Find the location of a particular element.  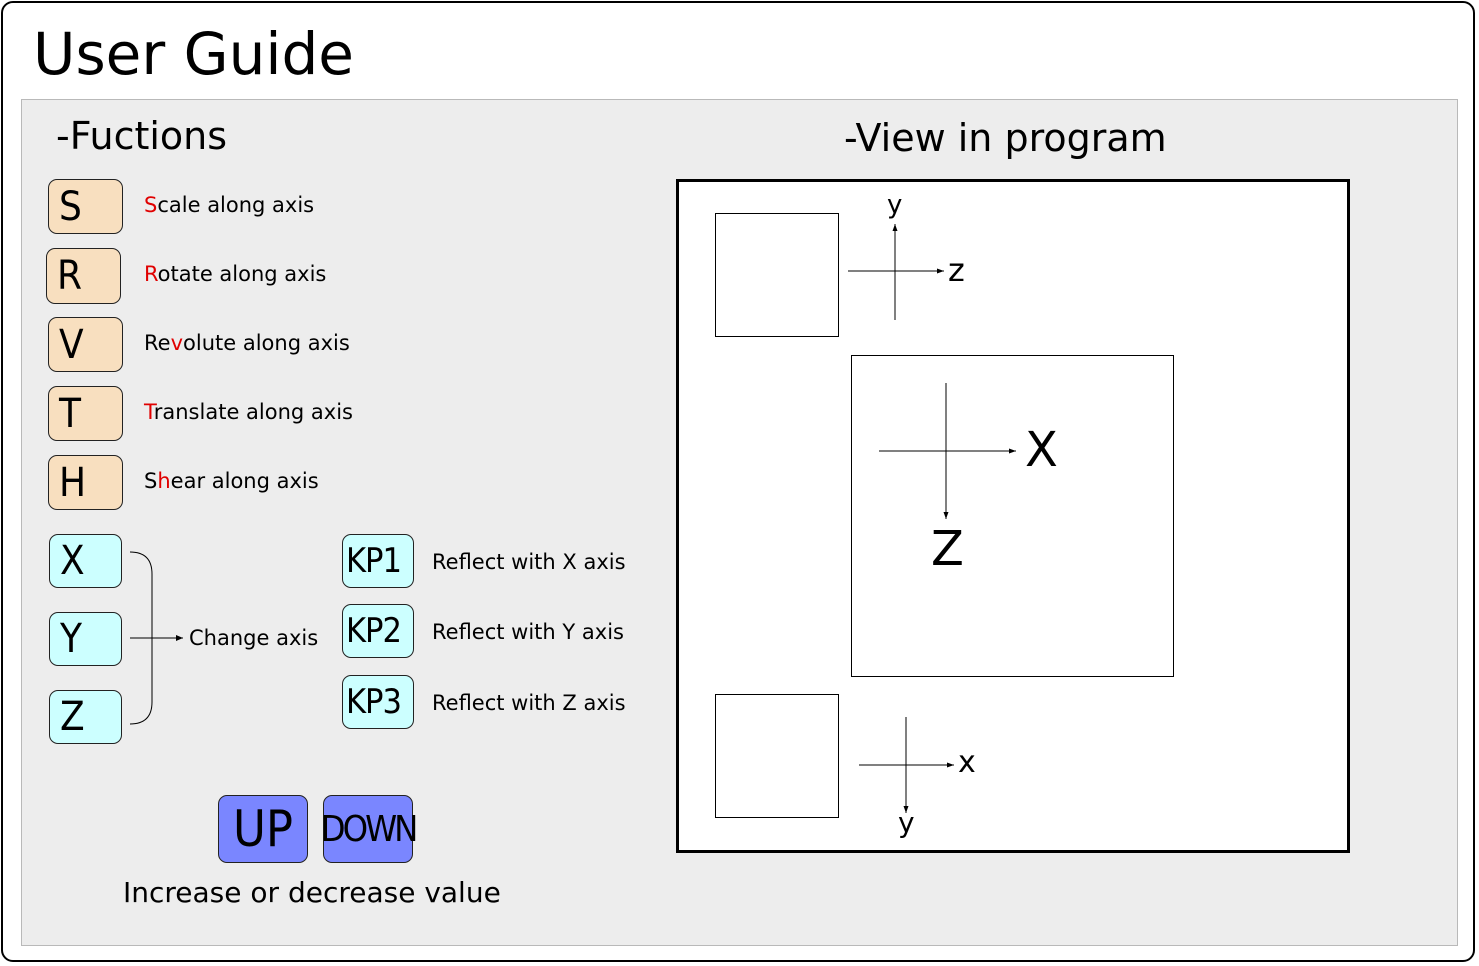

bottom-view-y-label: y is located at coordinates (906, 822).